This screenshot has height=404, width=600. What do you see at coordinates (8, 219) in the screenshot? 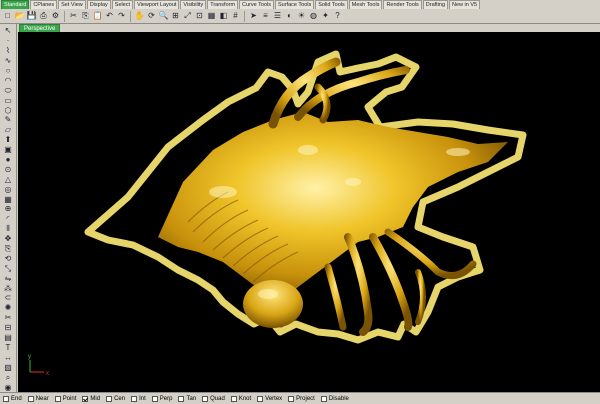
I see `fillet-icon: ◜` at bounding box center [8, 219].